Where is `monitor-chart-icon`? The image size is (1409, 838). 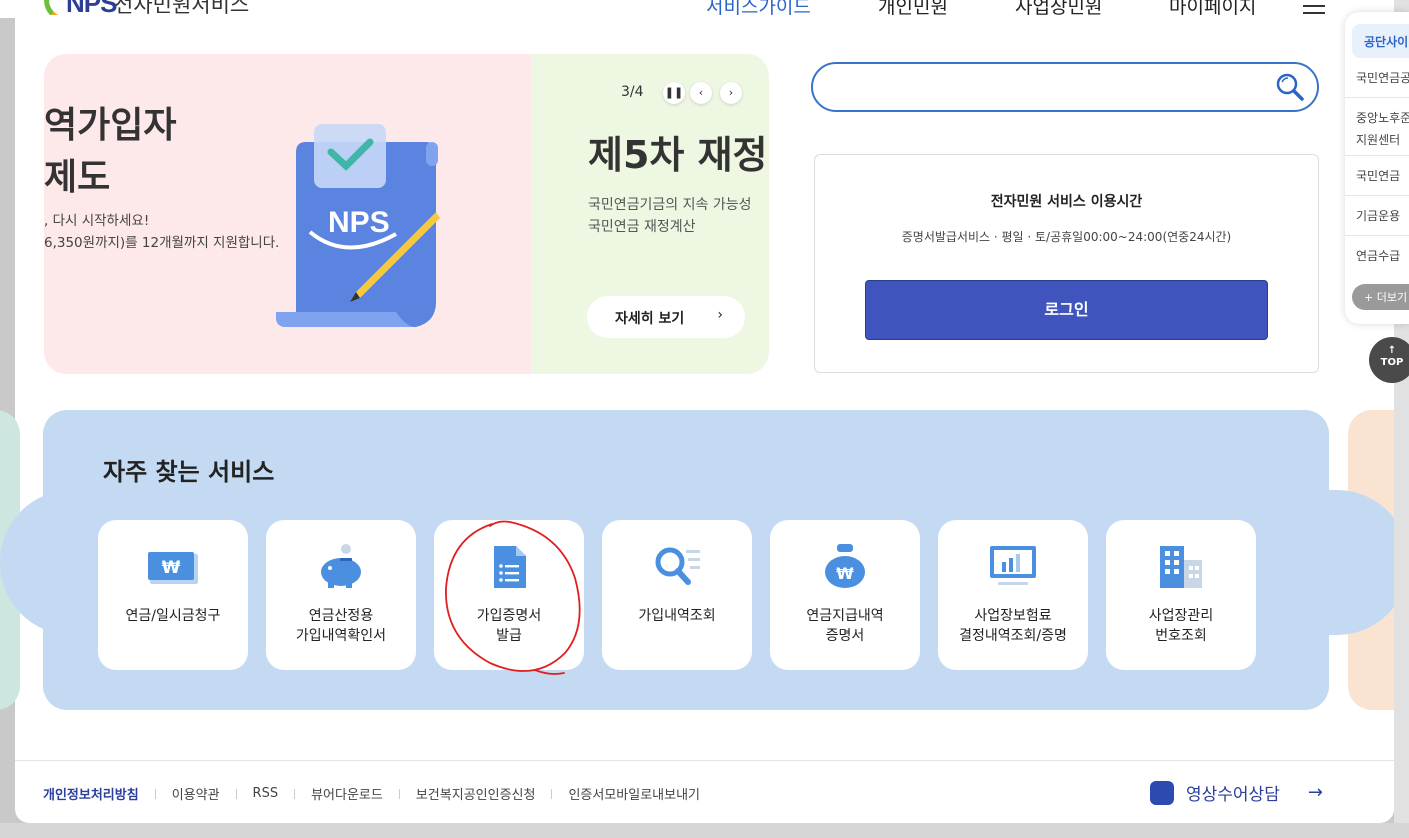 monitor-chart-icon is located at coordinates (1013, 565).